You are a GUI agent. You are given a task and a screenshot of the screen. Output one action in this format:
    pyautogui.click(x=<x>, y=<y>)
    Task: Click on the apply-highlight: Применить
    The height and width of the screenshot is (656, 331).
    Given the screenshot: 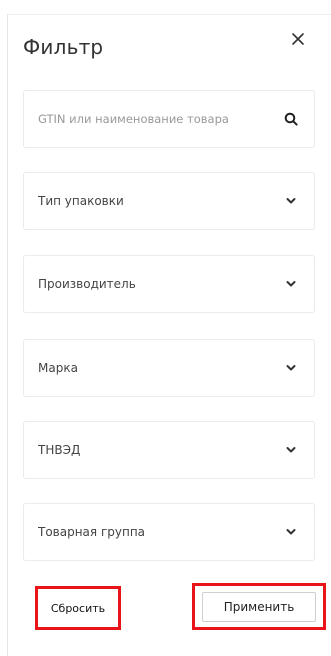 What is the action you would take?
    pyautogui.click(x=259, y=606)
    